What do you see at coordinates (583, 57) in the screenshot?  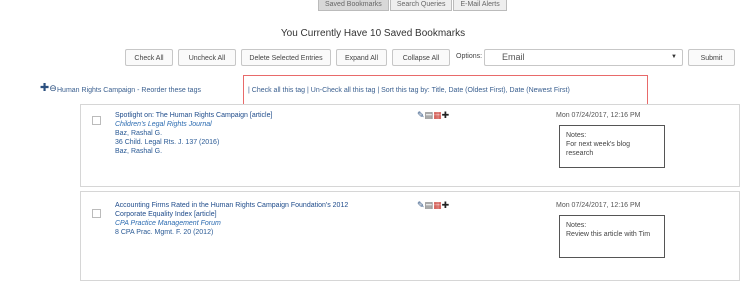 I see `options-select: Email ▼` at bounding box center [583, 57].